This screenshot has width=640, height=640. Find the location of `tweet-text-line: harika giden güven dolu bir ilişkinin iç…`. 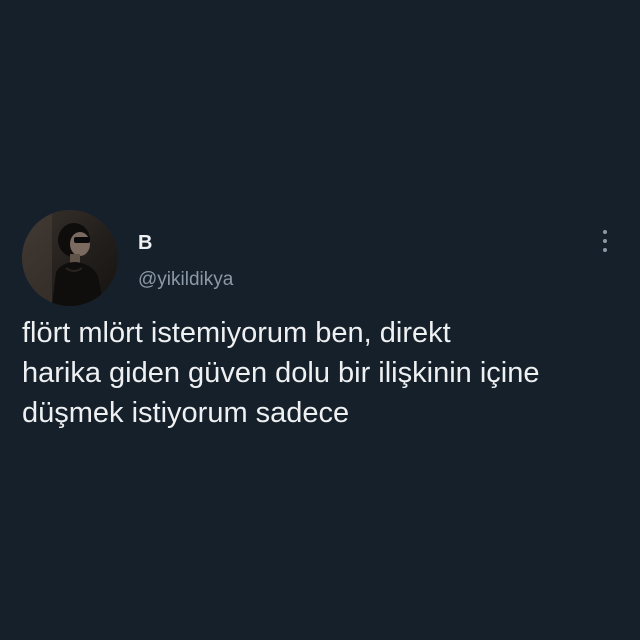

tweet-text-line: harika giden güven dolu bir ilişkinin iç… is located at coordinates (281, 373).